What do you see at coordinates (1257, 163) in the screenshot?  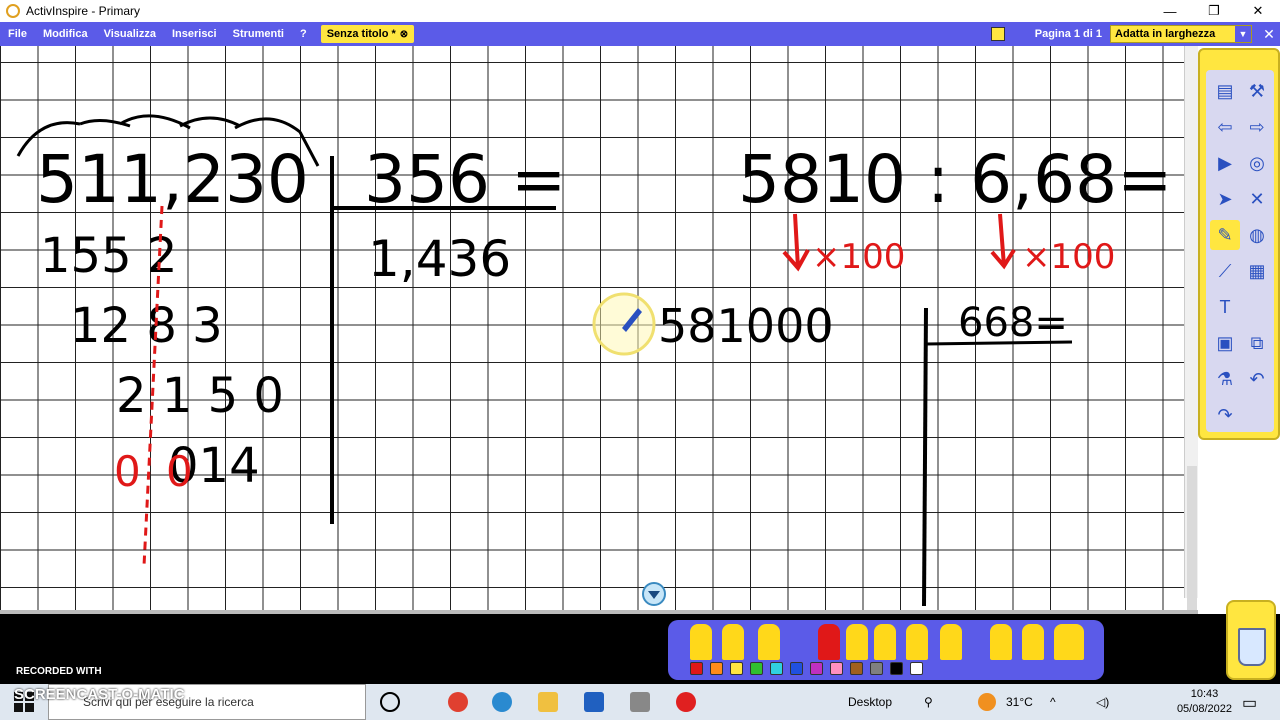 I see `browser-icon: ◎` at bounding box center [1257, 163].